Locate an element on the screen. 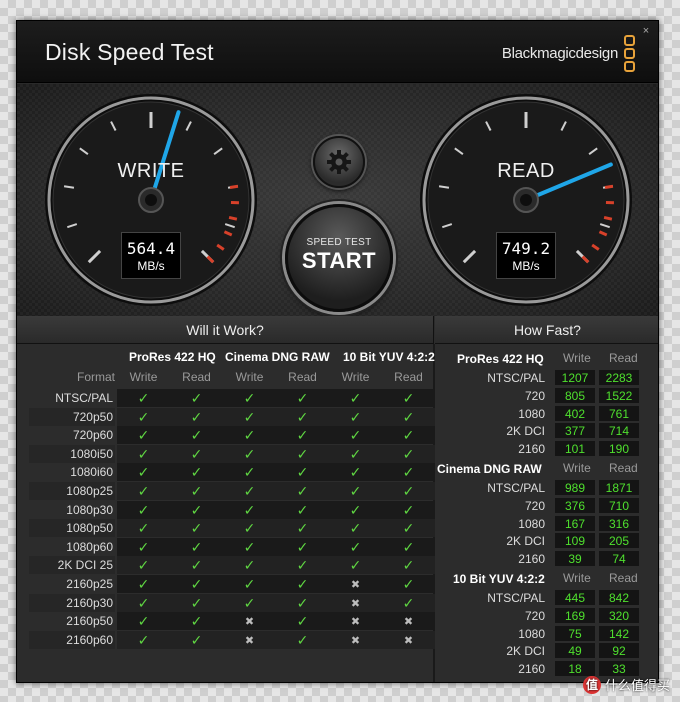 The width and height of the screenshot is (680, 702). will-format-label: 1080i60 is located at coordinates (91, 472).